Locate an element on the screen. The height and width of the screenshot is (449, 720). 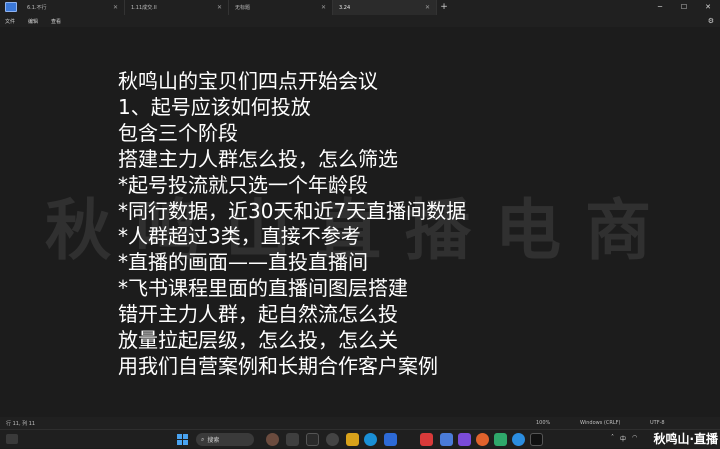
taskbar-search: ⌕ 搜索 is located at coordinates (225, 439).